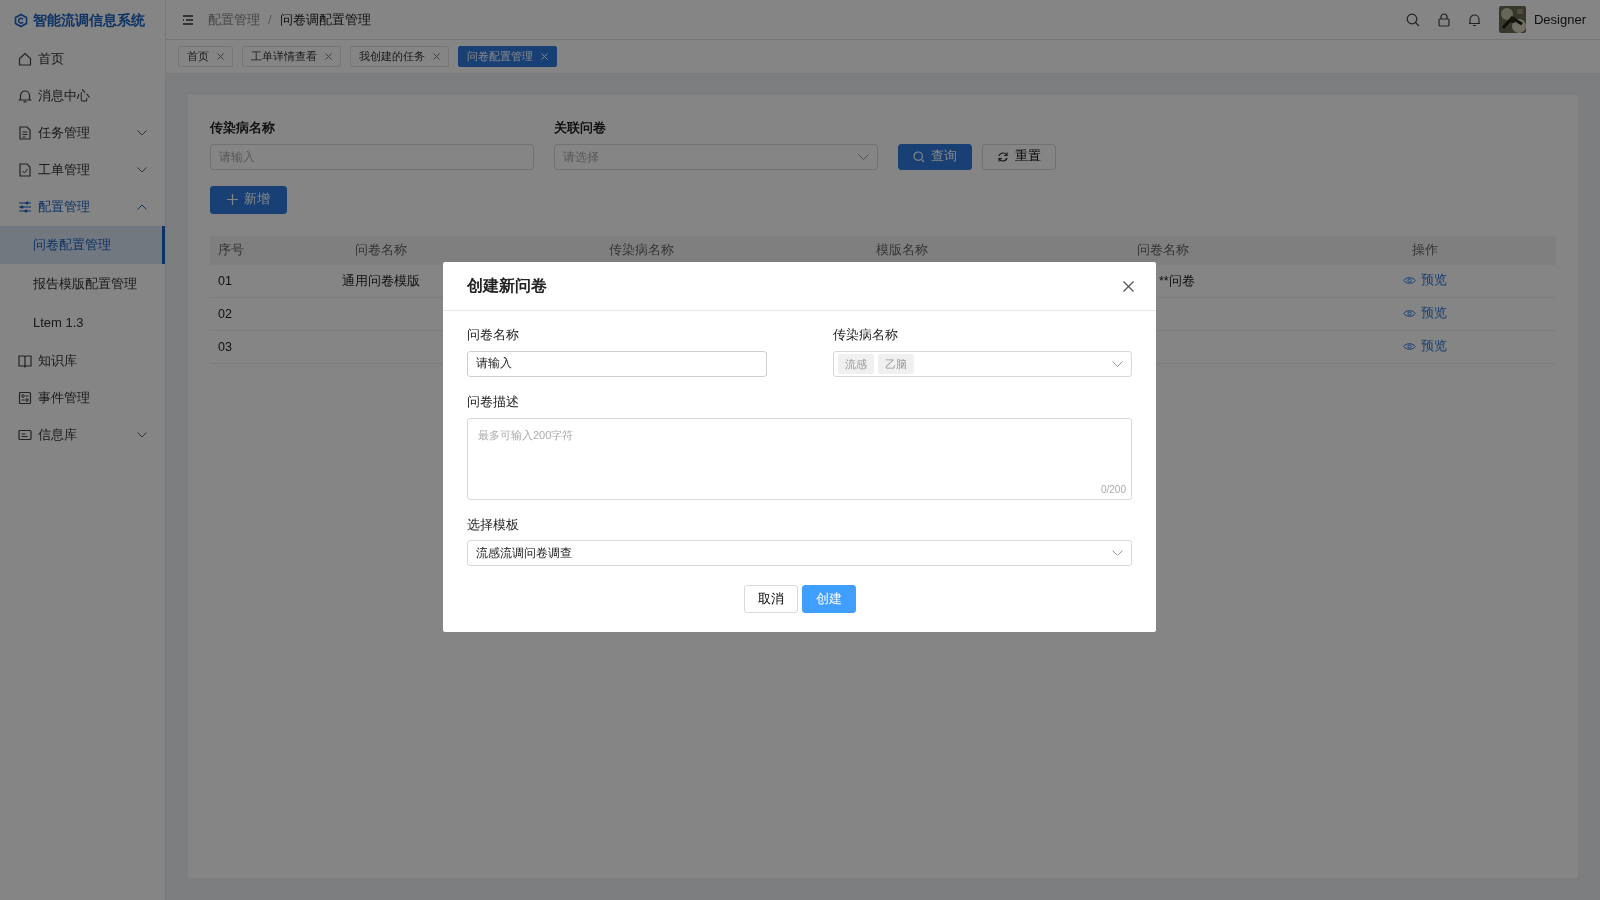  I want to click on sidebar-item: 工单管理, so click(82, 170).